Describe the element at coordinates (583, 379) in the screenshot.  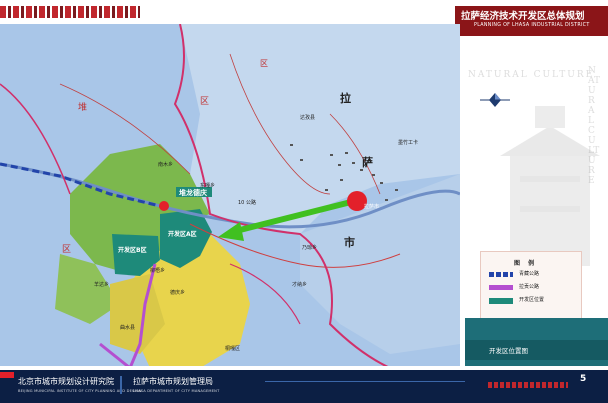
I see `page-number: 5` at that location.